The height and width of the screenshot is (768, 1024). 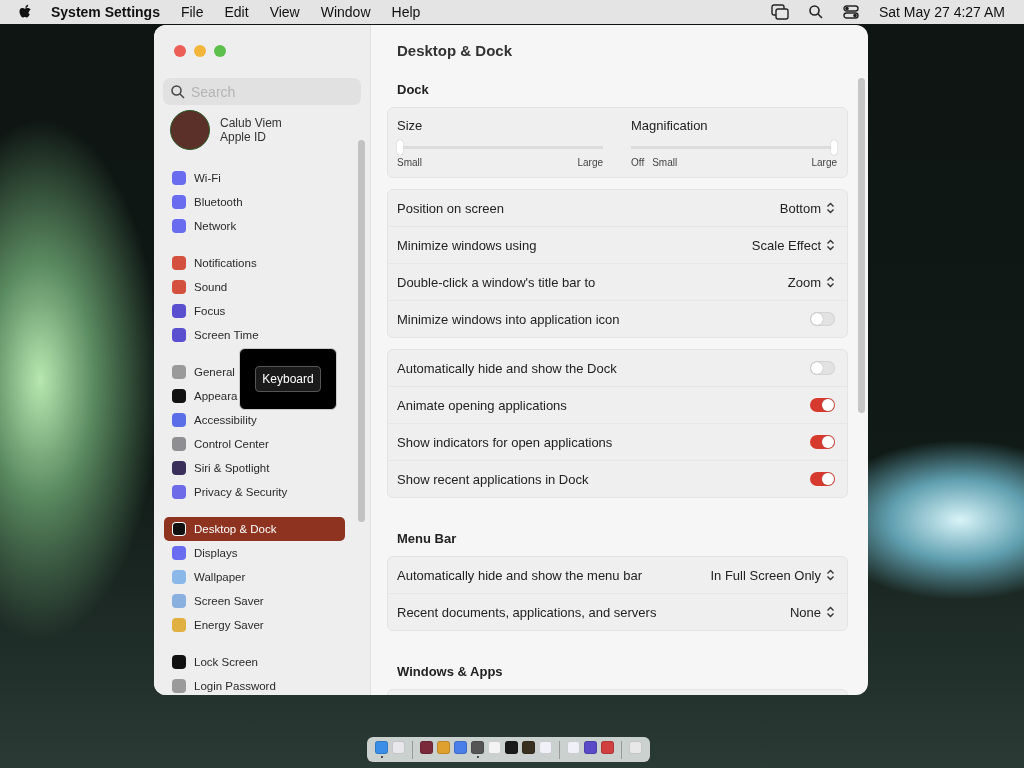 What do you see at coordinates (288, 379) in the screenshot?
I see `tooltip-text: Keyboard` at bounding box center [288, 379].